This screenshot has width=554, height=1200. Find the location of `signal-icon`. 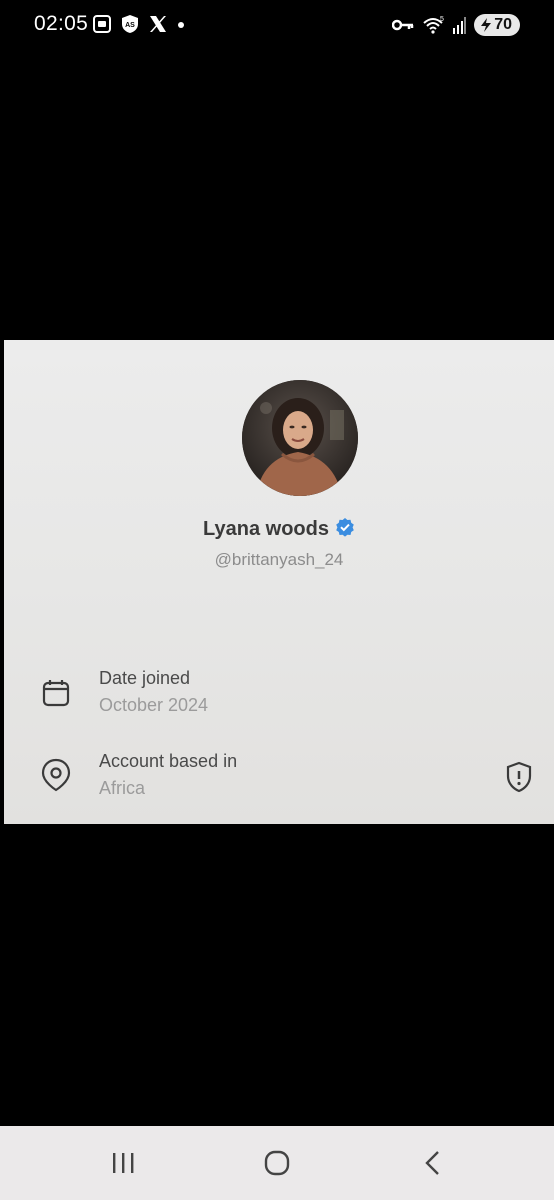

signal-icon is located at coordinates (459, 25).